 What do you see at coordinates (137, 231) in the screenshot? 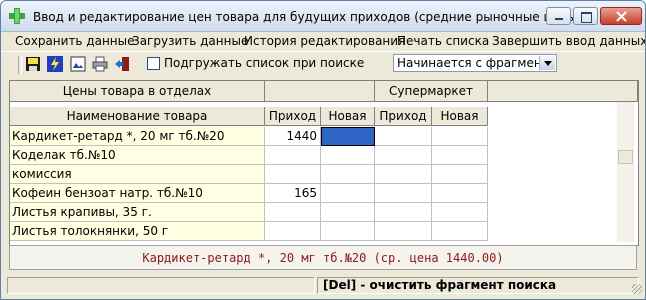
I see `cell-name: Листья толокнянки, 50 г` at bounding box center [137, 231].